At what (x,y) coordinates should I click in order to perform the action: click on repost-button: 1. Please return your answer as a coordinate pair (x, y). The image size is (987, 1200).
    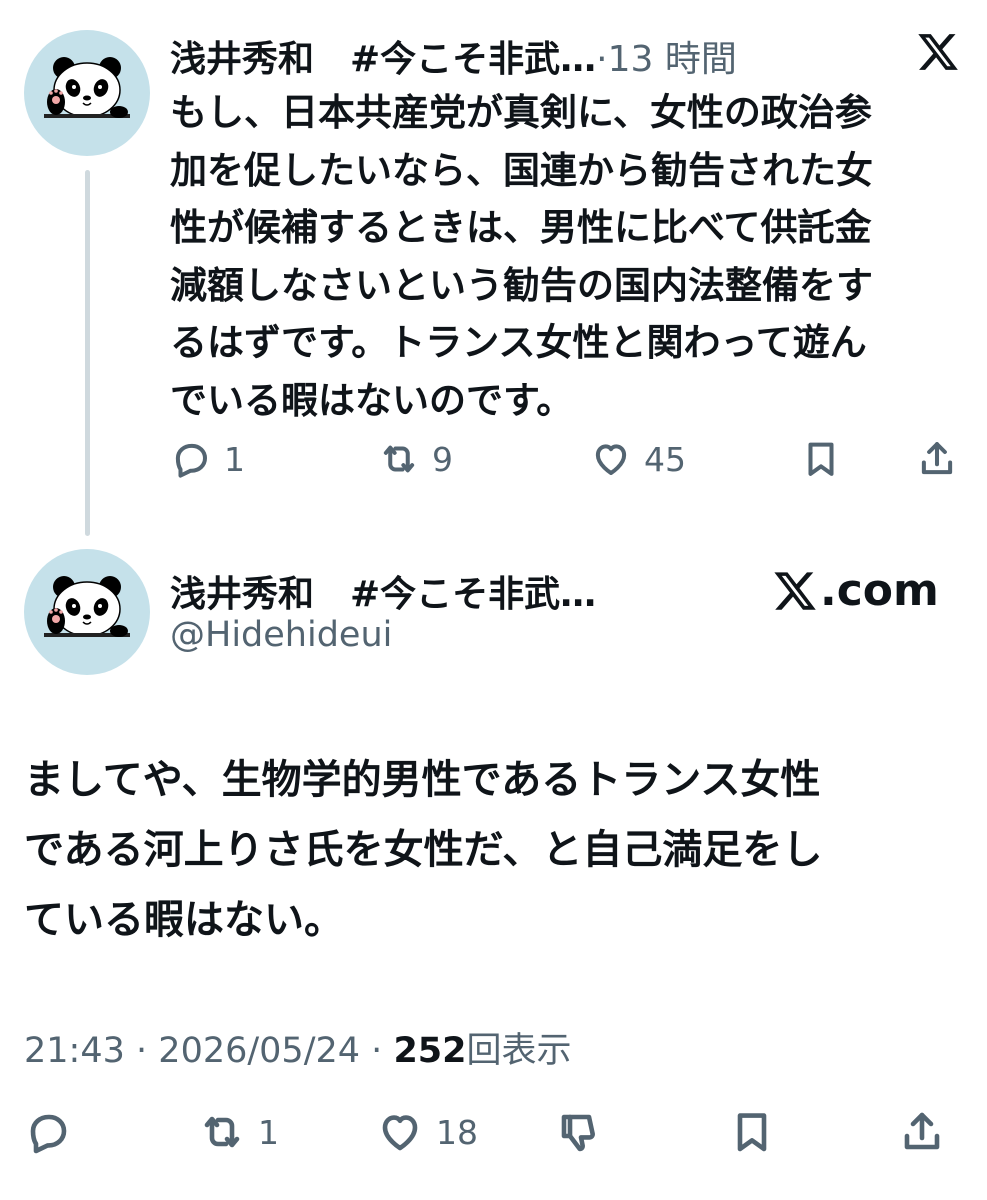
    Looking at the image, I should click on (238, 1132).